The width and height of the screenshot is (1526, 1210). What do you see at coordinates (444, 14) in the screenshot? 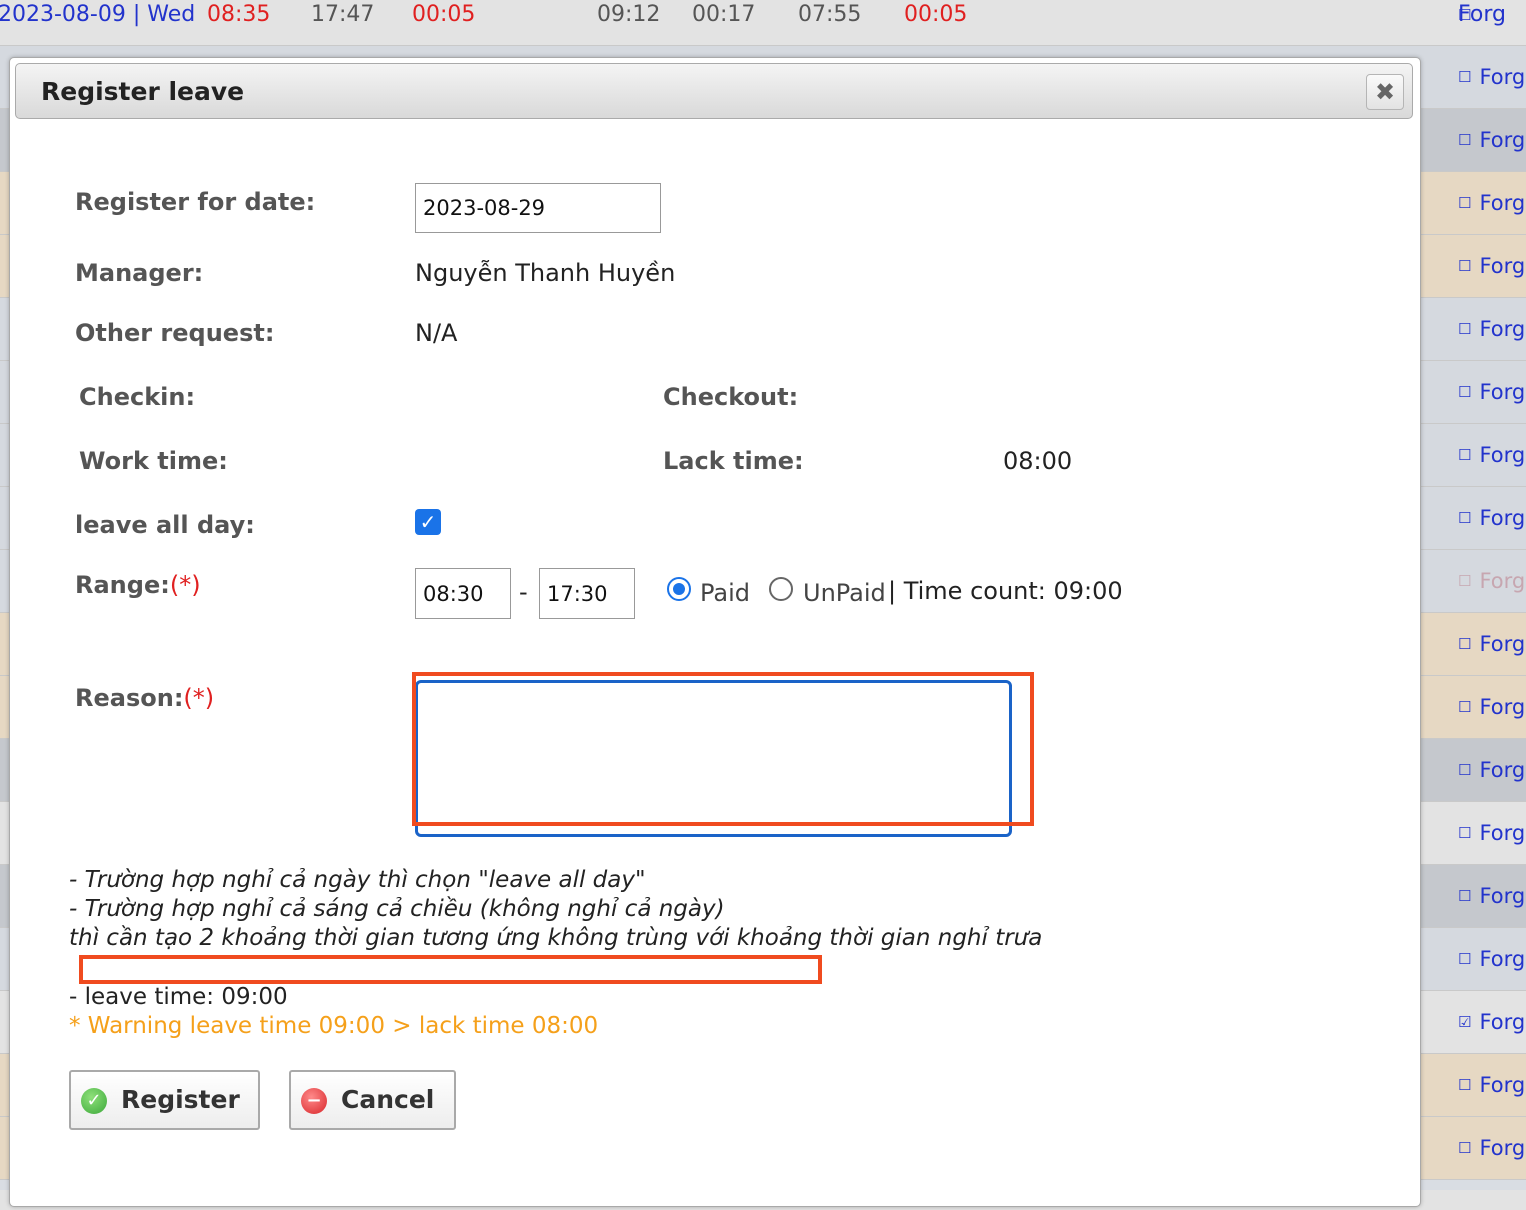
I see `row-late: 00:05` at bounding box center [444, 14].